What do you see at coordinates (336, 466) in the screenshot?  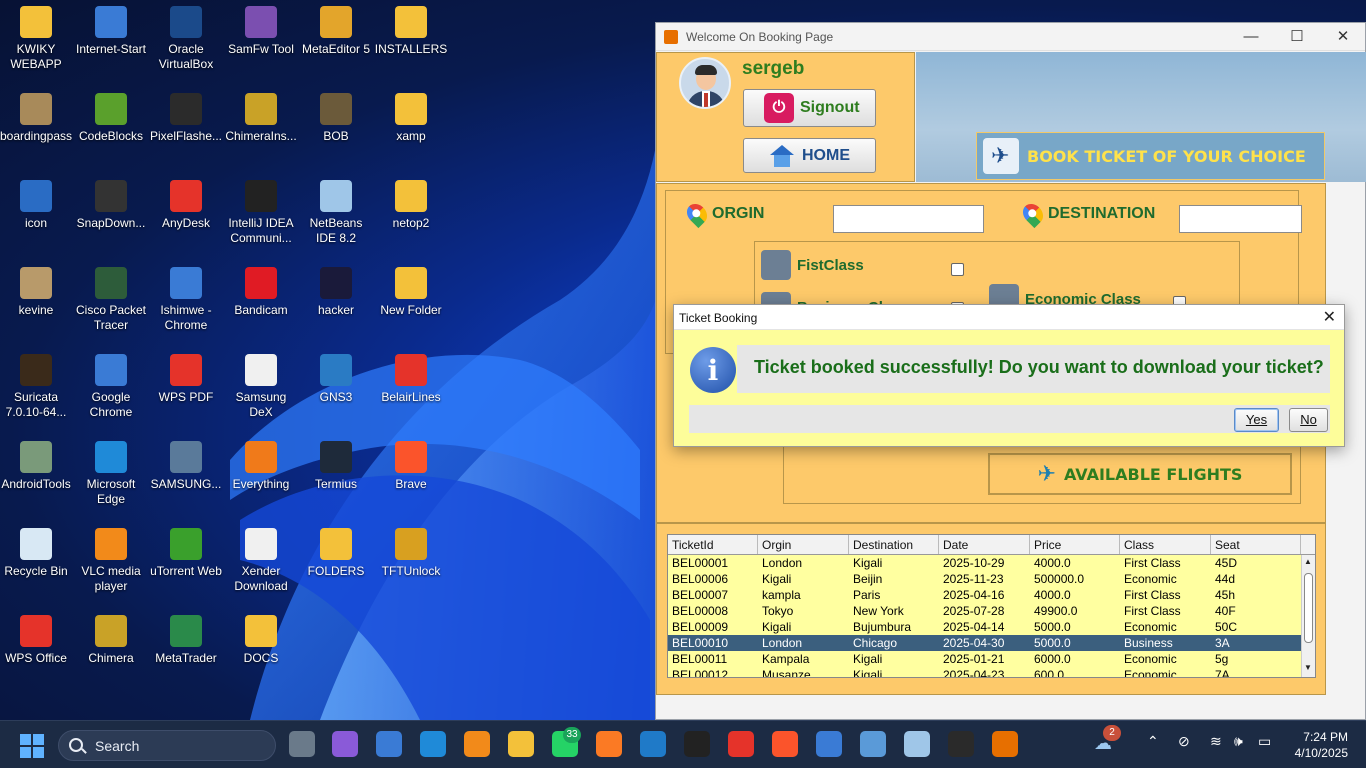 I see `desktop-icon: Termius` at bounding box center [336, 466].